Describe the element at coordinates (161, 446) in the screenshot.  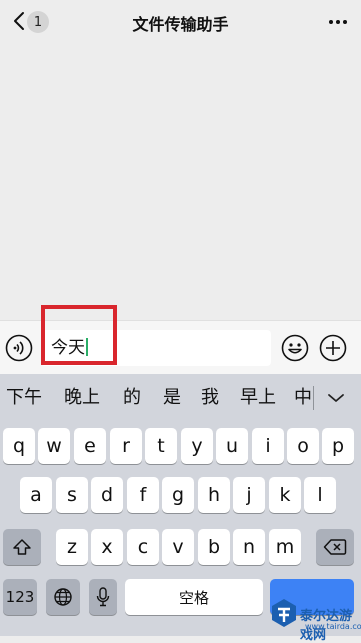
I see `key-t: t` at that location.